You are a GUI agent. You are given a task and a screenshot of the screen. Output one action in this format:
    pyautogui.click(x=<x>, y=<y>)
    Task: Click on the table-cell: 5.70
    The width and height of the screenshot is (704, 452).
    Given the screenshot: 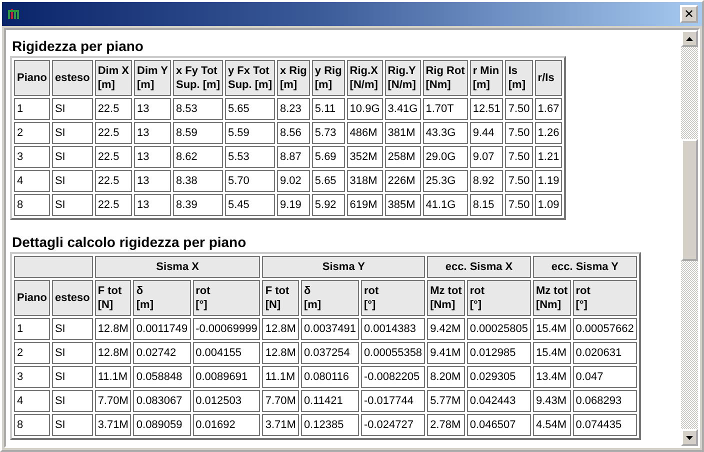 What is the action you would take?
    pyautogui.click(x=249, y=181)
    